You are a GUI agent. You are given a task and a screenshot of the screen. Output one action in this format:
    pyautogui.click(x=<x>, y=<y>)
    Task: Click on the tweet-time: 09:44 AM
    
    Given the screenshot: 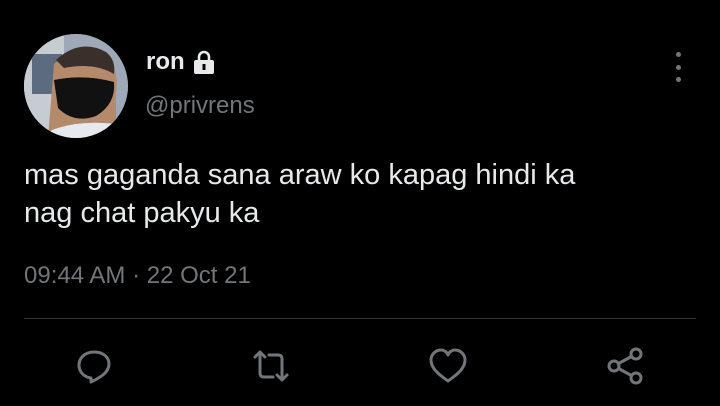 What is the action you would take?
    pyautogui.click(x=75, y=275)
    